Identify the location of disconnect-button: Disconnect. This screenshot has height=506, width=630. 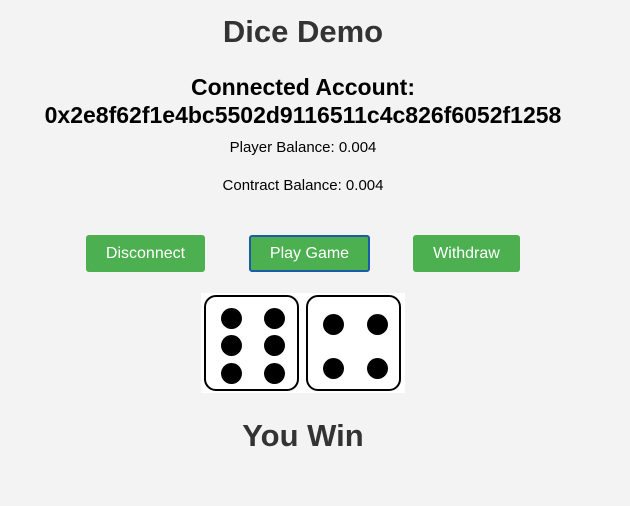
(145, 253).